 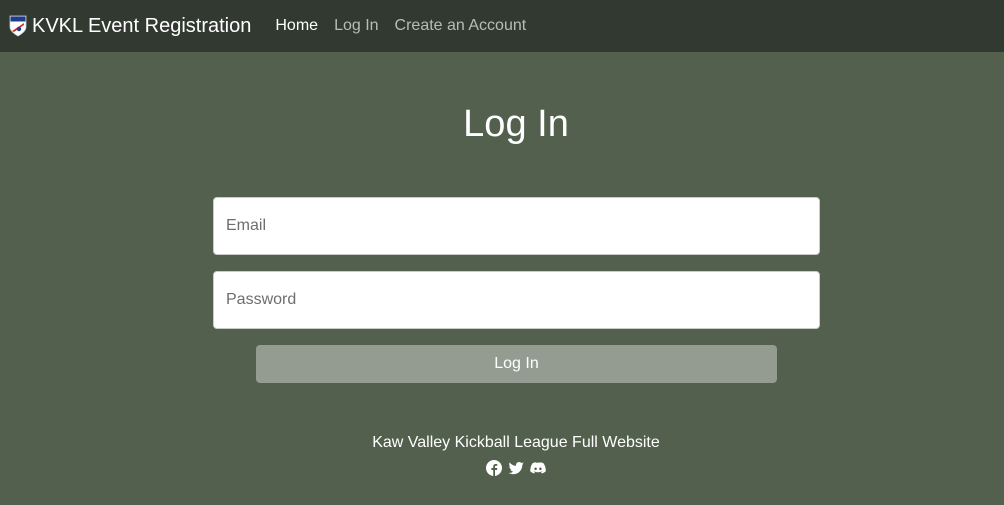 I want to click on brand-title: KVKL Event Registration, so click(x=142, y=26).